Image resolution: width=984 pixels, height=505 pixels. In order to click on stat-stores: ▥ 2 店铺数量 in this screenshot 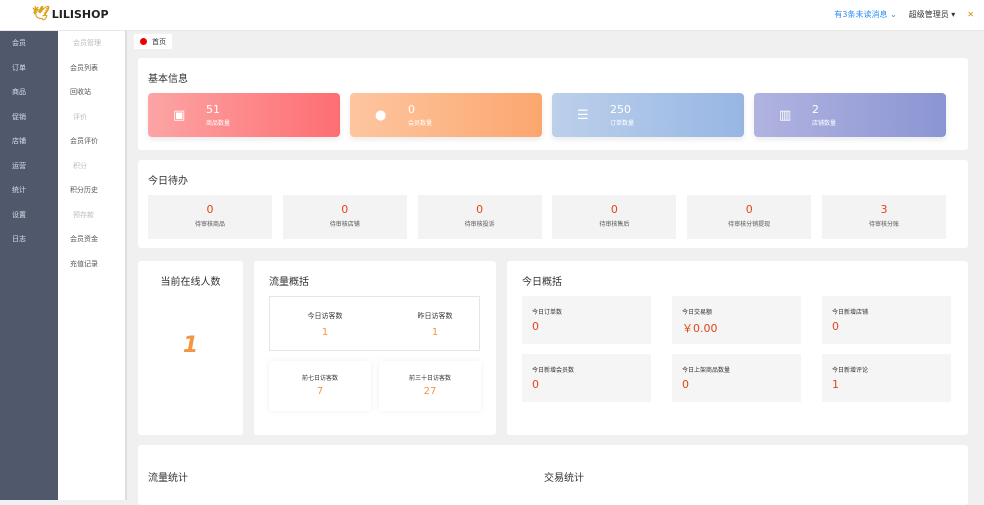, I will do `click(850, 115)`.